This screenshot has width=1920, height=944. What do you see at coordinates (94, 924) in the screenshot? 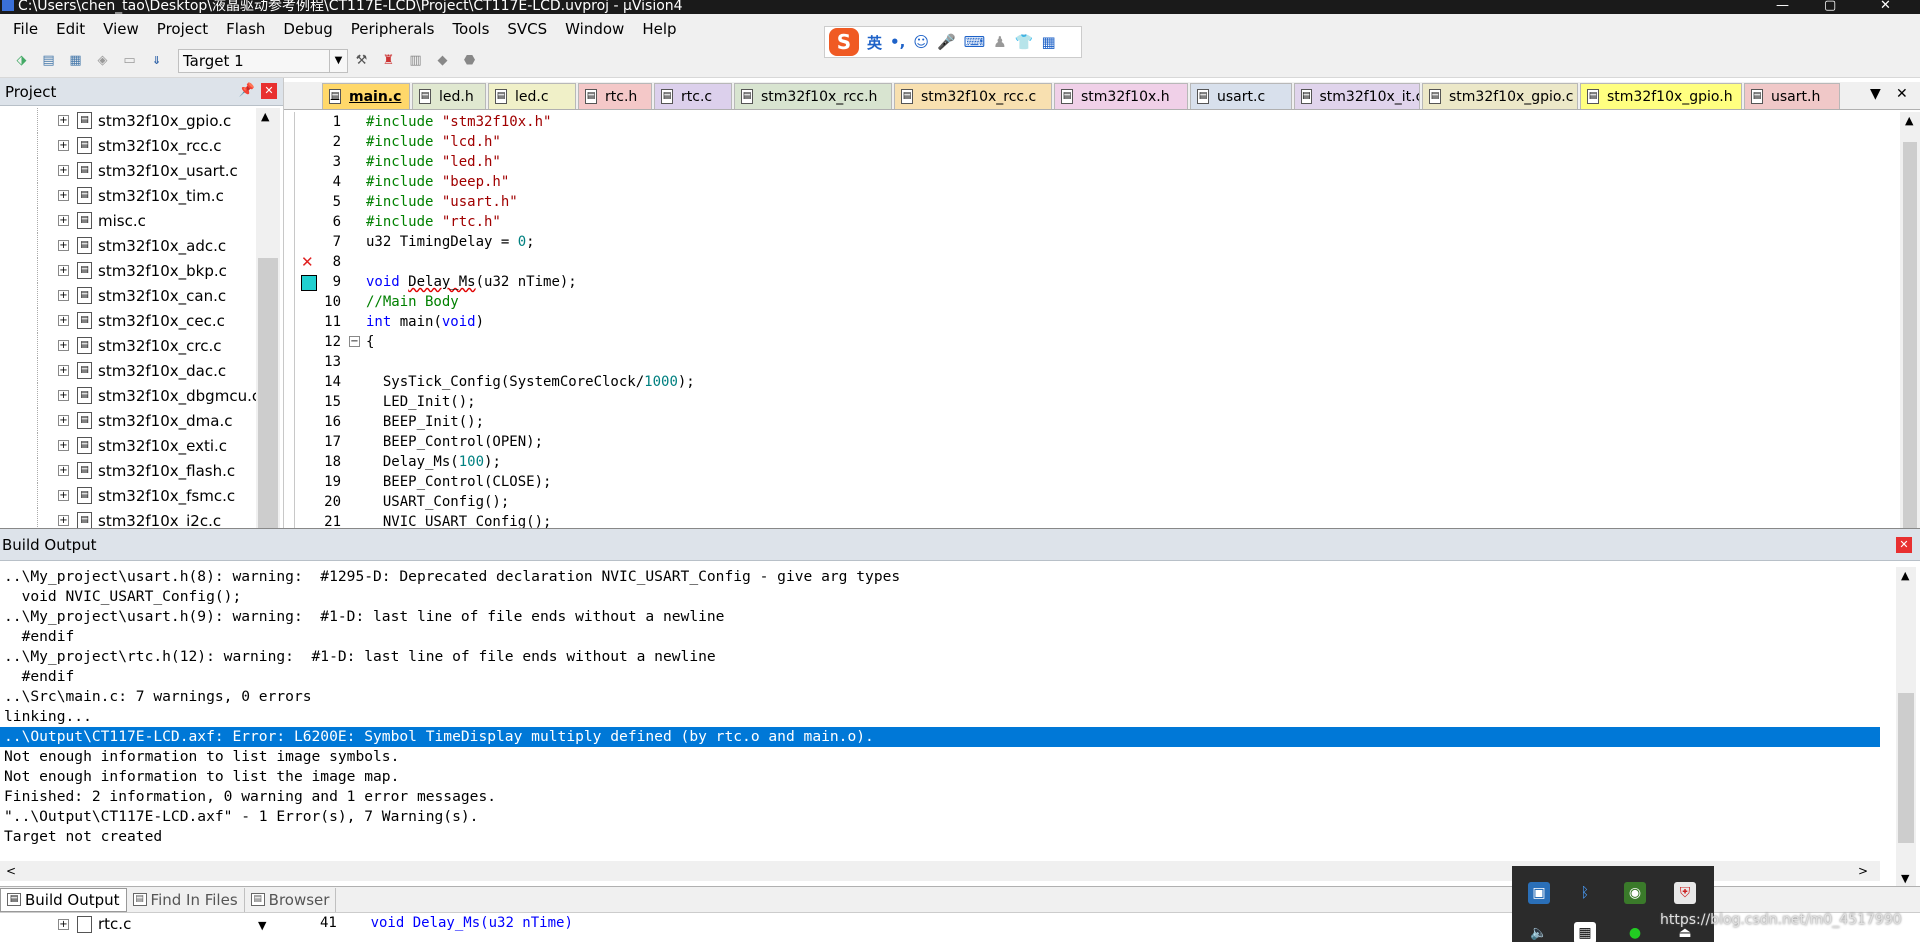
I see `tree-item-rtc: + rtc.c` at bounding box center [94, 924].